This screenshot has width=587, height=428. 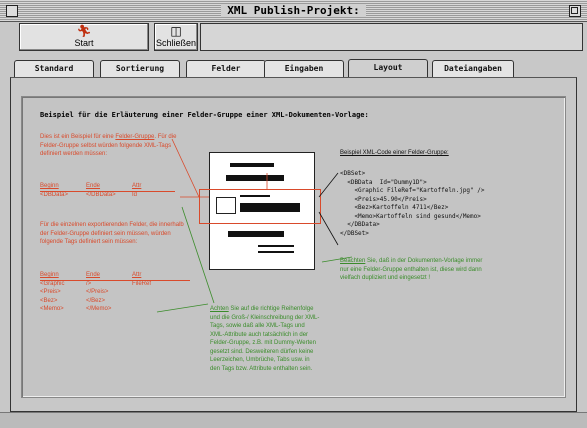 I want to click on title-bar: XML Publish-Projekt:, so click(x=293, y=11).